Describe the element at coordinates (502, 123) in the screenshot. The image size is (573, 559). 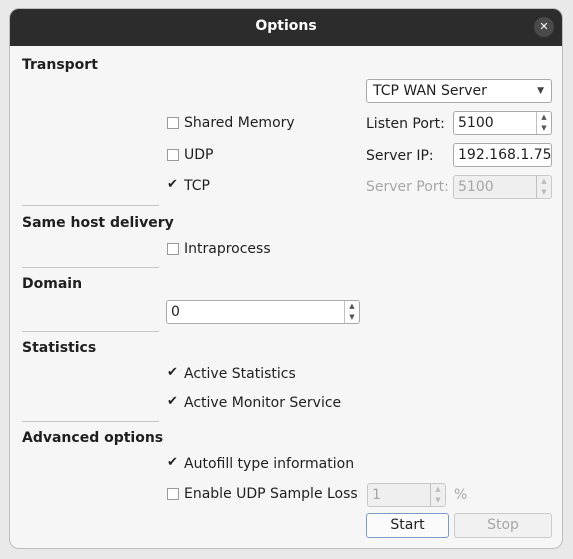
I see `listen-port-spinbox: 5100 ▲ ▼` at that location.